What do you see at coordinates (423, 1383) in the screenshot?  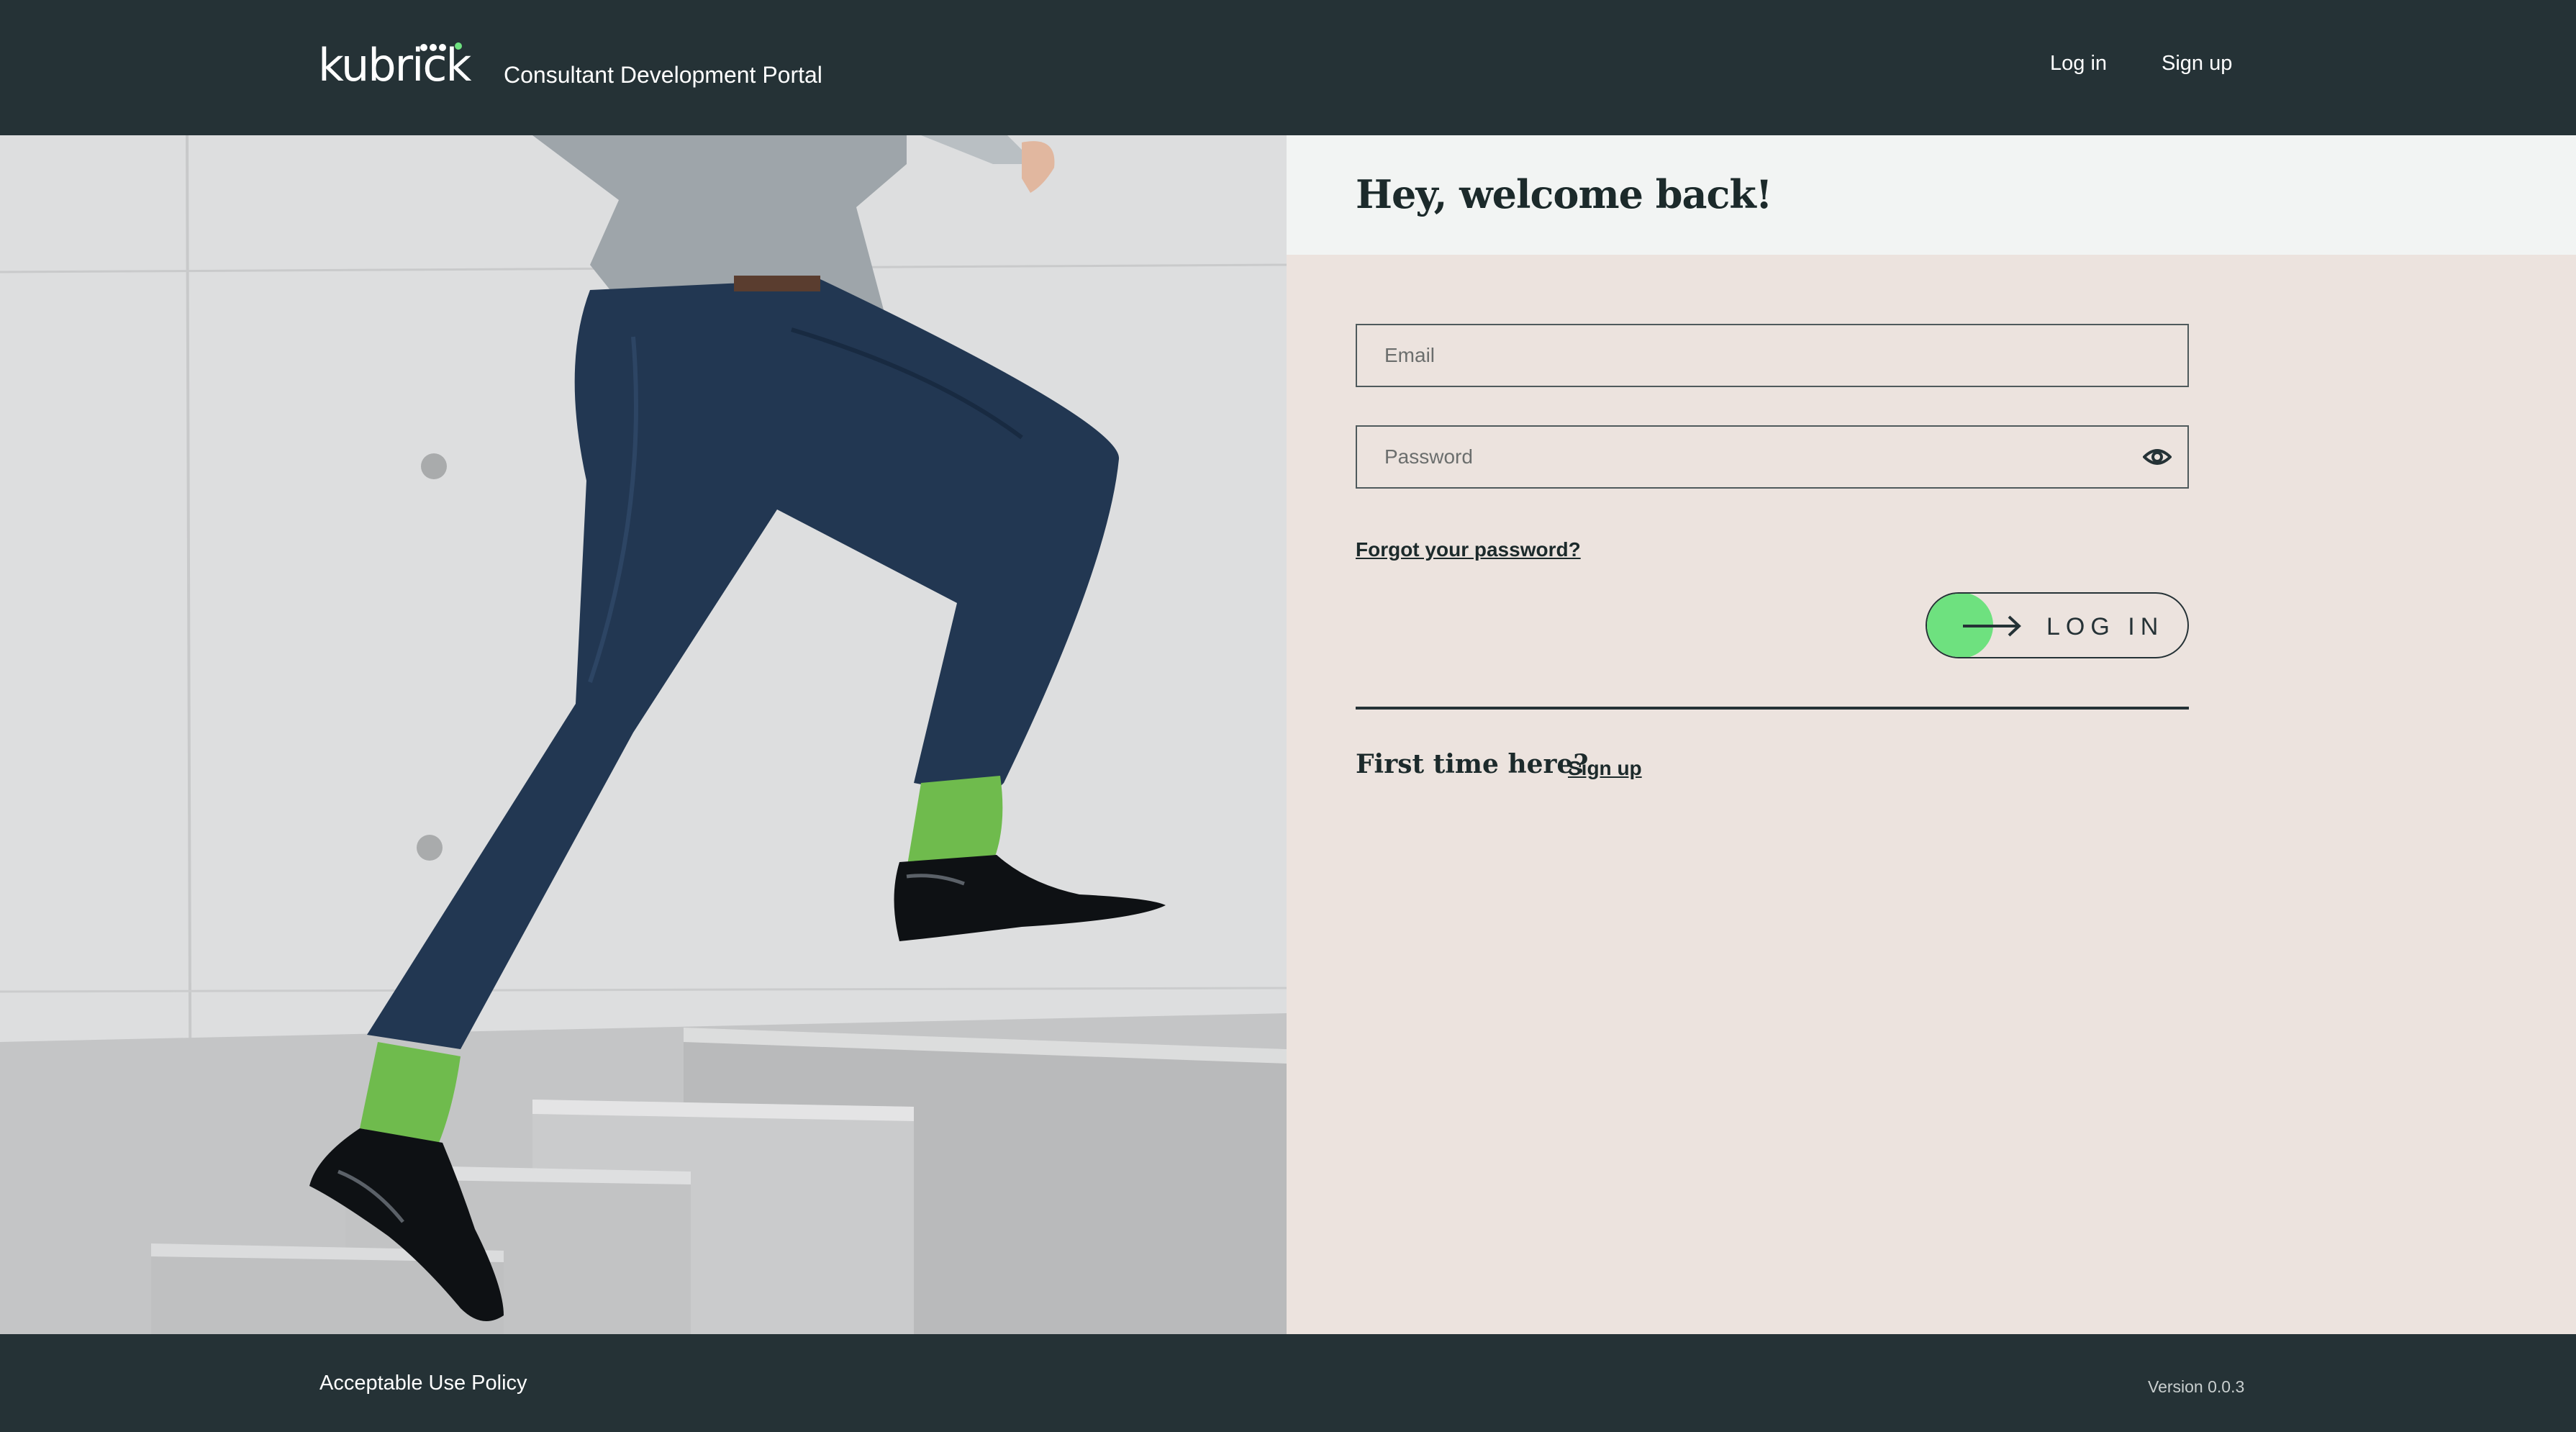 I see `acceptable-use-policy-link: Acceptable Use Policy` at bounding box center [423, 1383].